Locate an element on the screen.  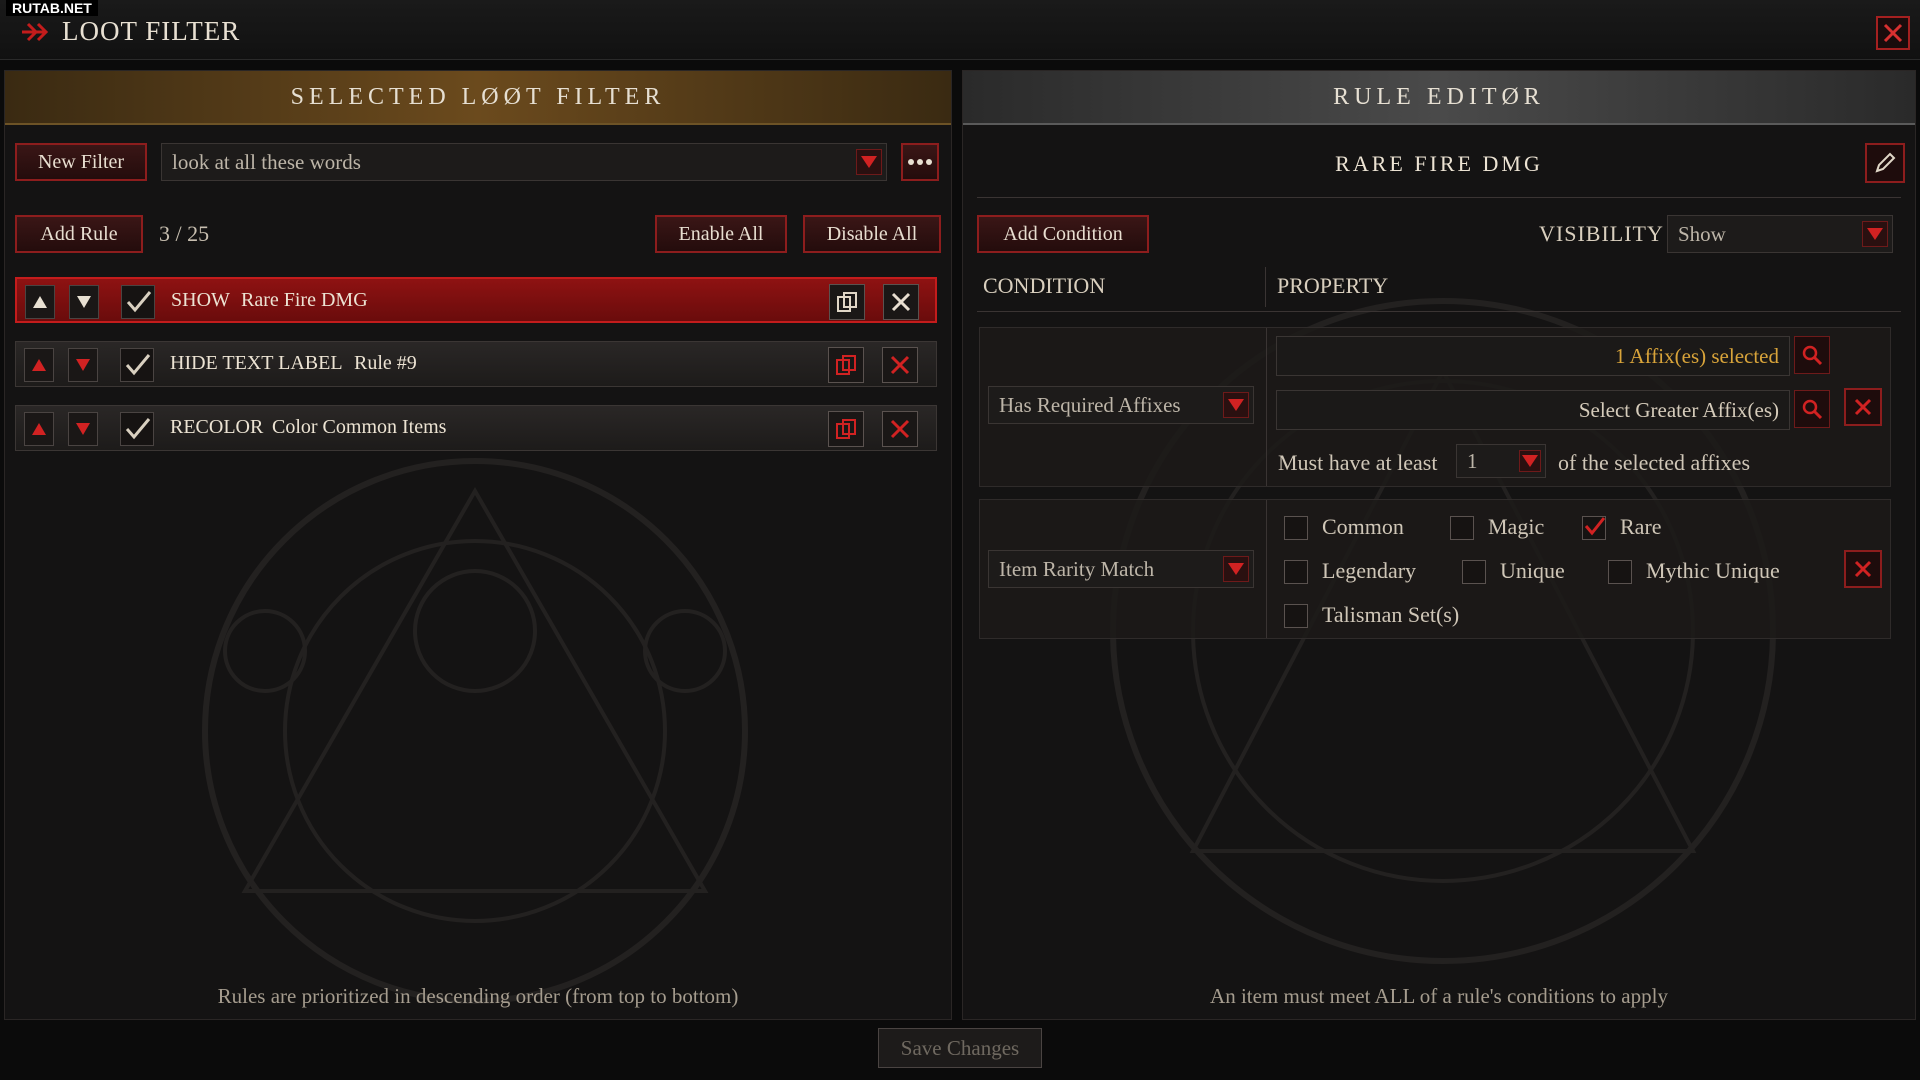
add-rule-button: Add Rule is located at coordinates (79, 234).